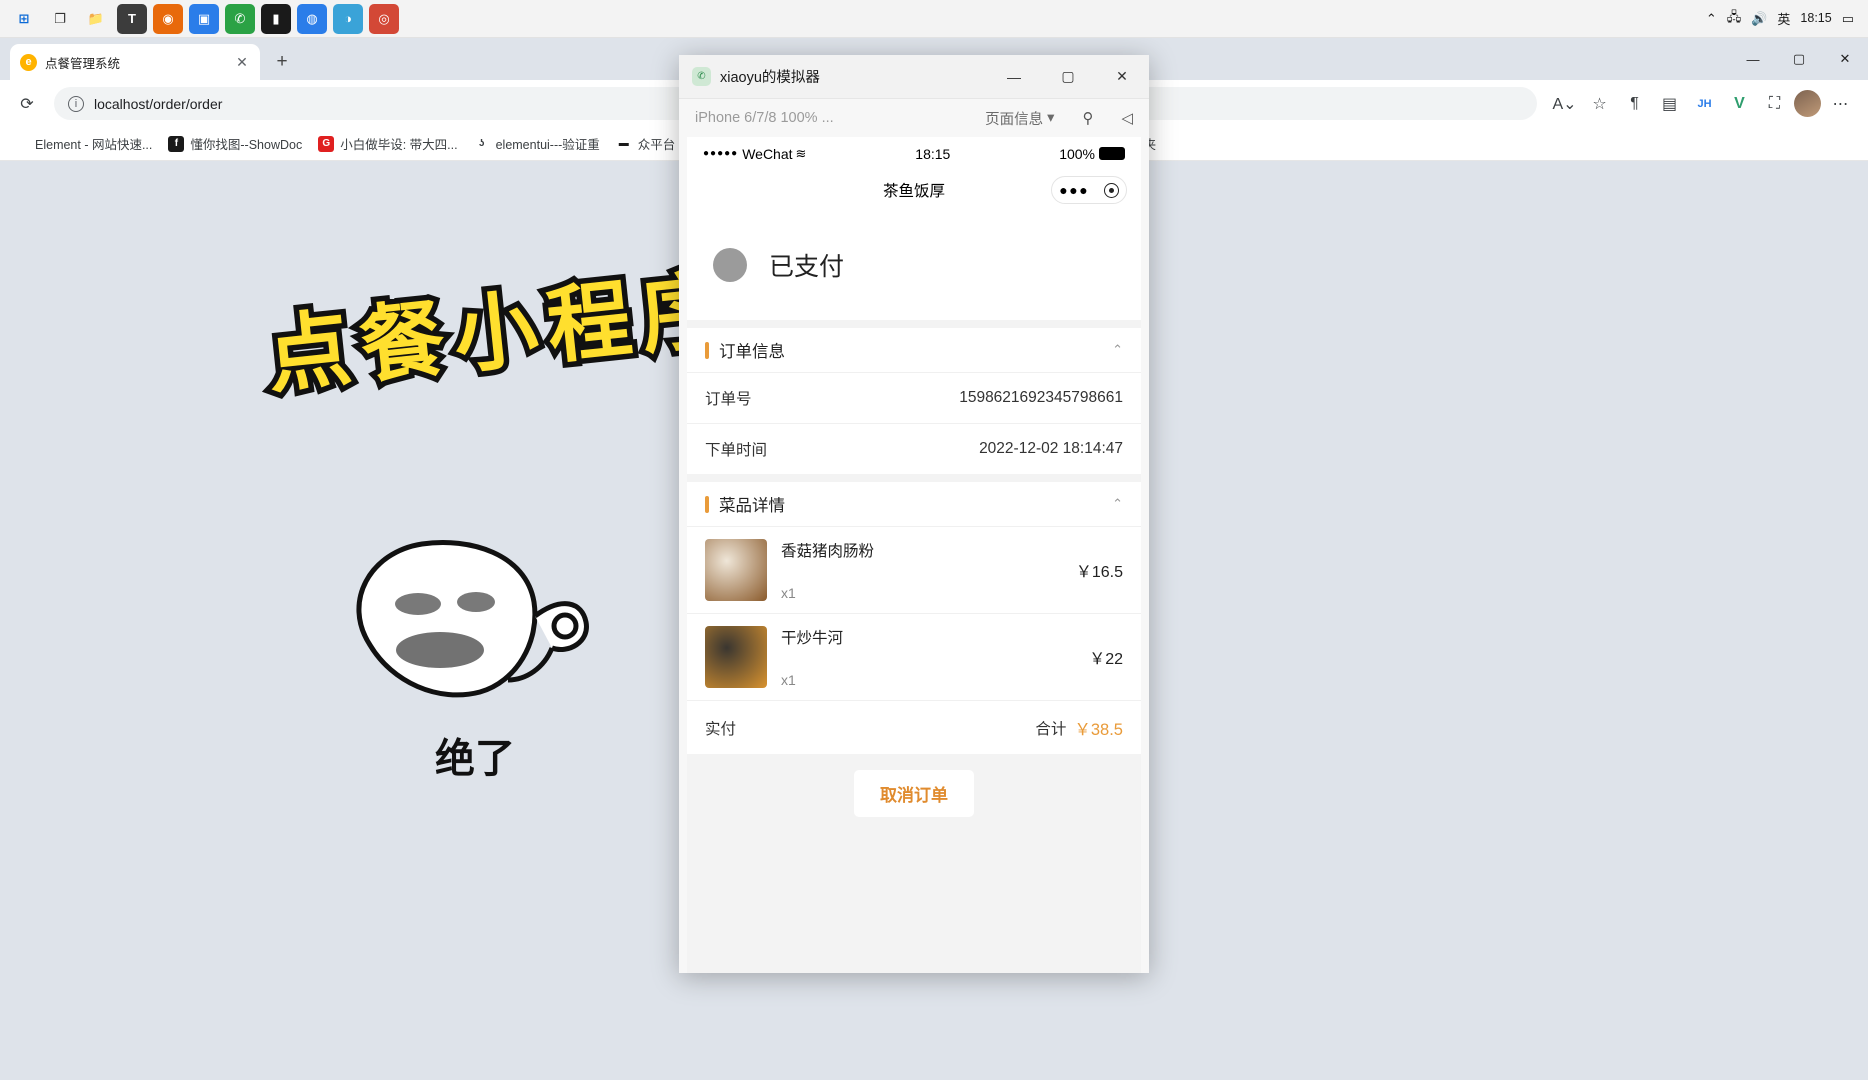  What do you see at coordinates (27, 104) in the screenshot?
I see `reload-icon: ⟳` at bounding box center [27, 104].